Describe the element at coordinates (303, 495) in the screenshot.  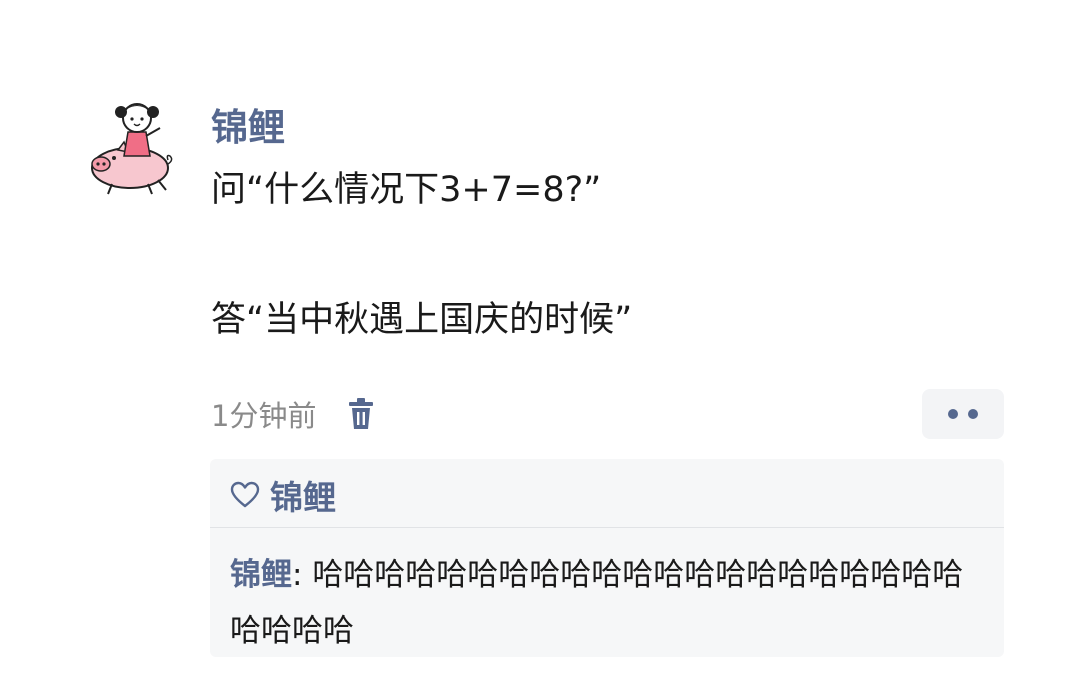
I see `liker-name: 锦鲤` at that location.